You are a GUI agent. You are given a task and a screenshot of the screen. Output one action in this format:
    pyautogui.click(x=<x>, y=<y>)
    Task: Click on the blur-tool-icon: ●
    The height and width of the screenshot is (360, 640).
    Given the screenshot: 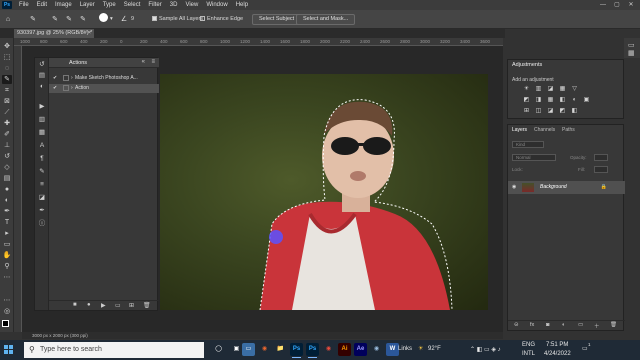 What is the action you would take?
    pyautogui.click(x=7, y=189)
    